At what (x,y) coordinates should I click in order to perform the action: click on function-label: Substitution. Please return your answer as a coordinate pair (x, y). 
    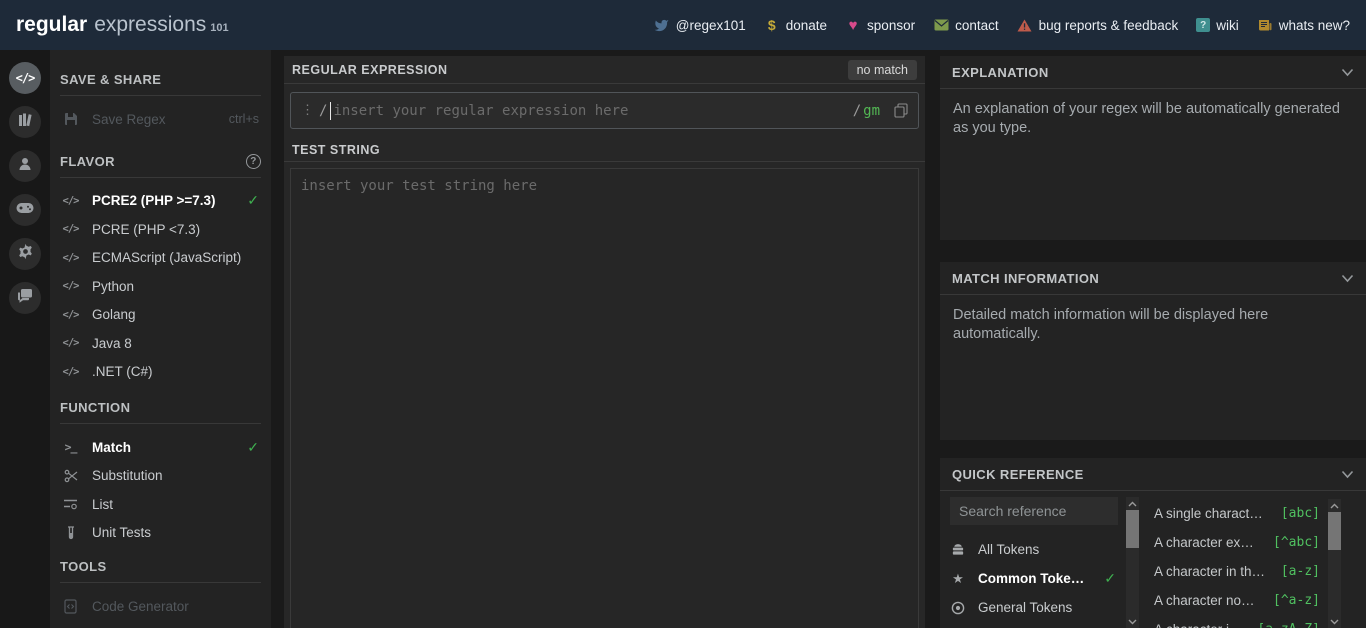
    Looking at the image, I should click on (127, 476).